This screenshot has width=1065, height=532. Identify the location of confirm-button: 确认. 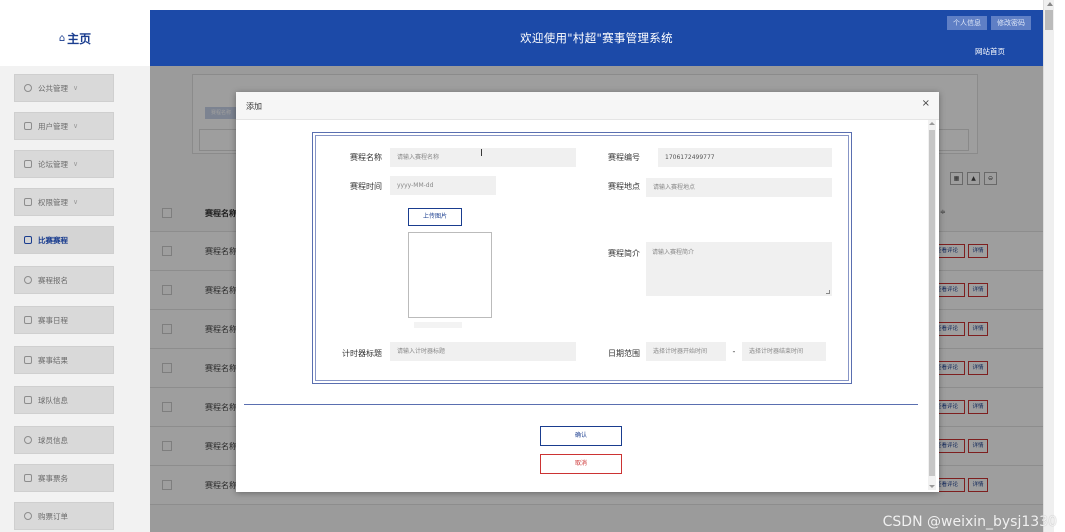
(581, 436).